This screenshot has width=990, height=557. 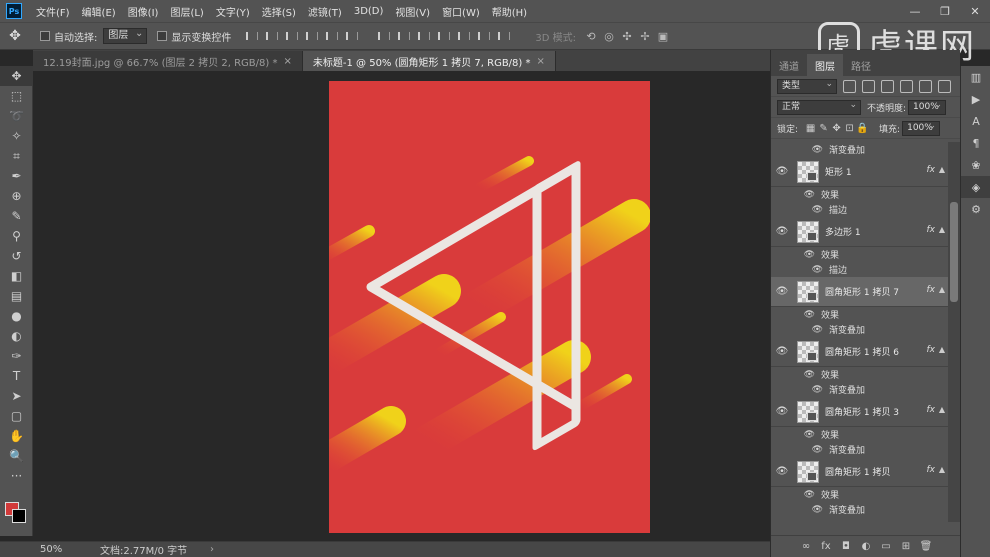 I want to click on tab-paths: 路径, so click(x=861, y=65).